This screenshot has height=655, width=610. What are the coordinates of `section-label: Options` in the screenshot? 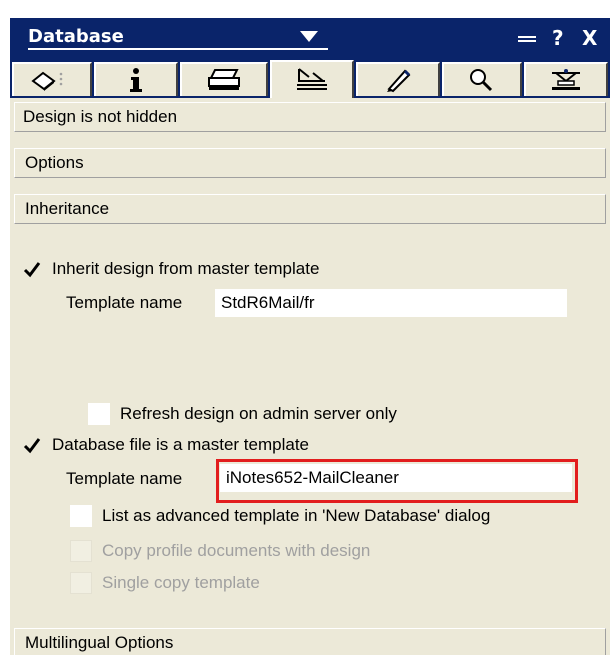 It's located at (54, 162).